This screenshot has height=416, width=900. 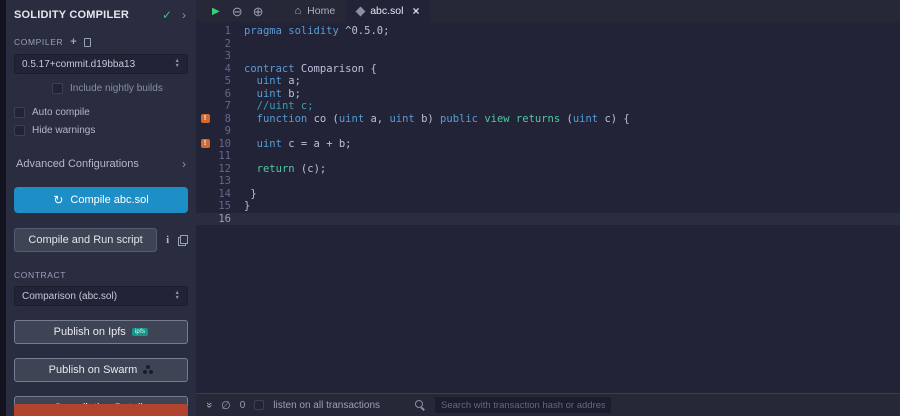 What do you see at coordinates (224, 206) in the screenshot?
I see `line-number: 15` at bounding box center [224, 206].